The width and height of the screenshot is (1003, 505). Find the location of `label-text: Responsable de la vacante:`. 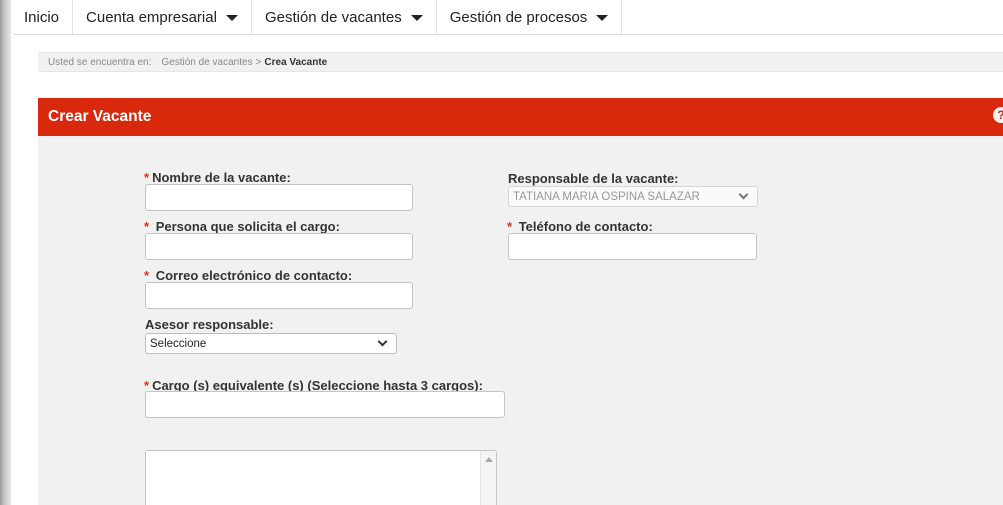

label-text: Responsable de la vacante: is located at coordinates (593, 178).